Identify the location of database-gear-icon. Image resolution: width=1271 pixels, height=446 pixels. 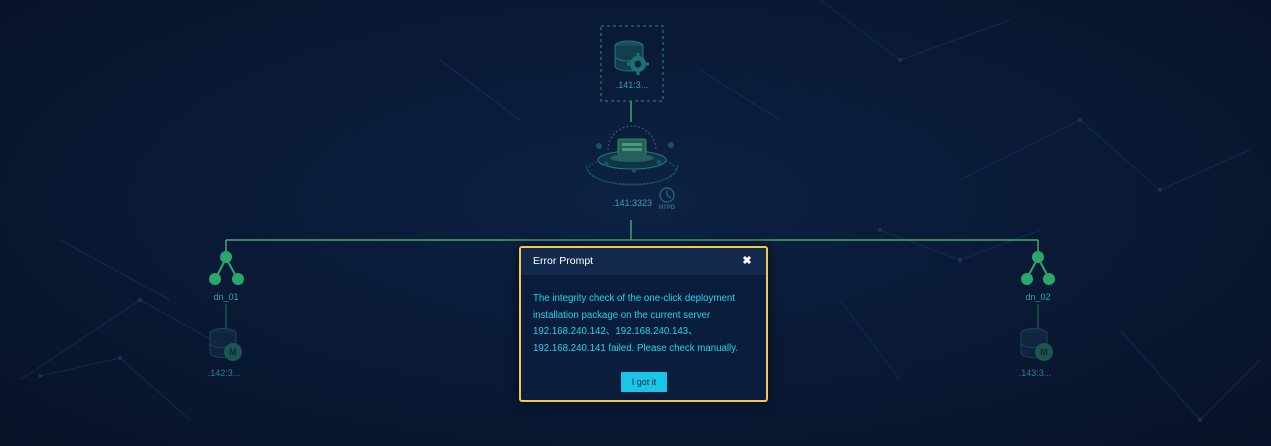
(631, 57).